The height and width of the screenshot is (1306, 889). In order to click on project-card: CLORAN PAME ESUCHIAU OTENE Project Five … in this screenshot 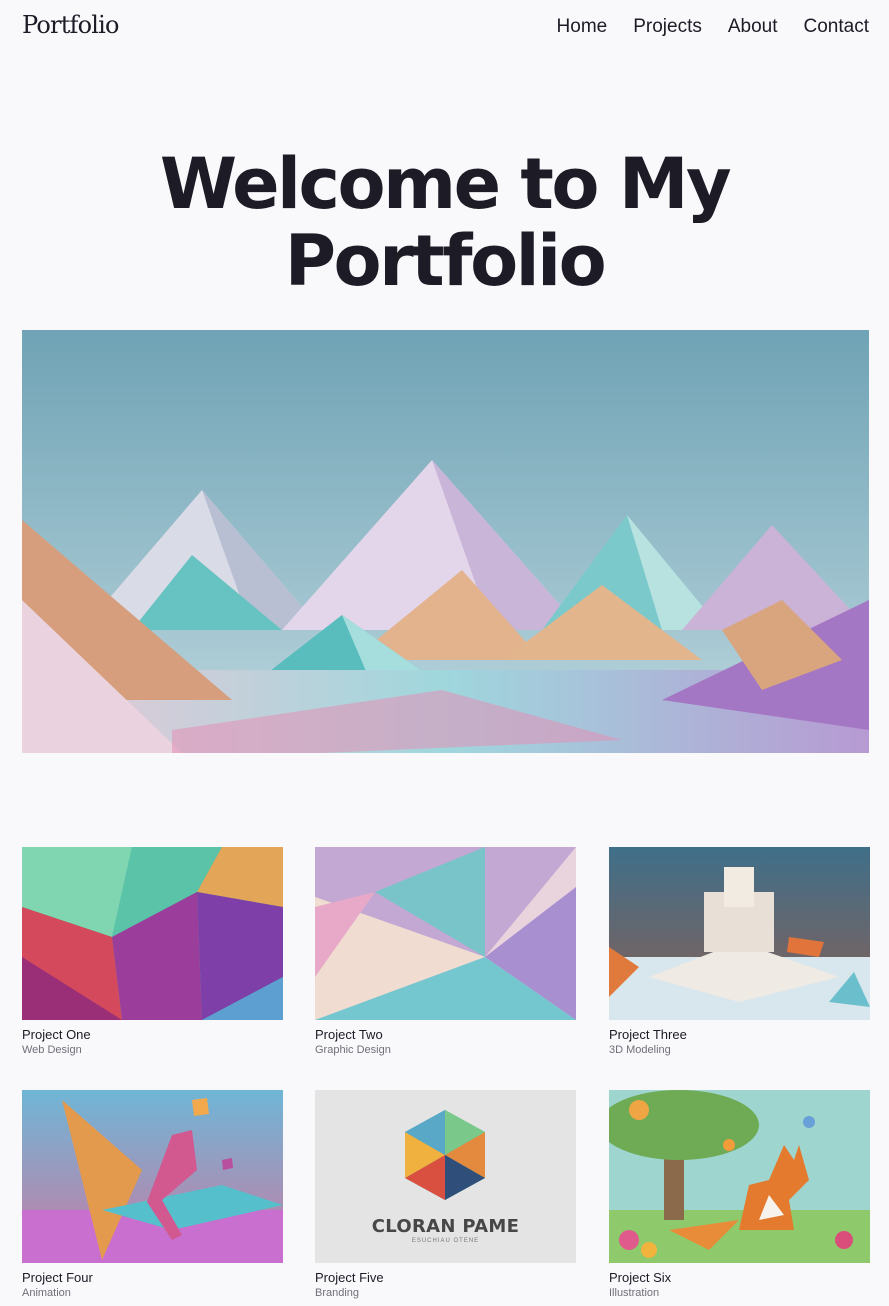, I will do `click(445, 1195)`.